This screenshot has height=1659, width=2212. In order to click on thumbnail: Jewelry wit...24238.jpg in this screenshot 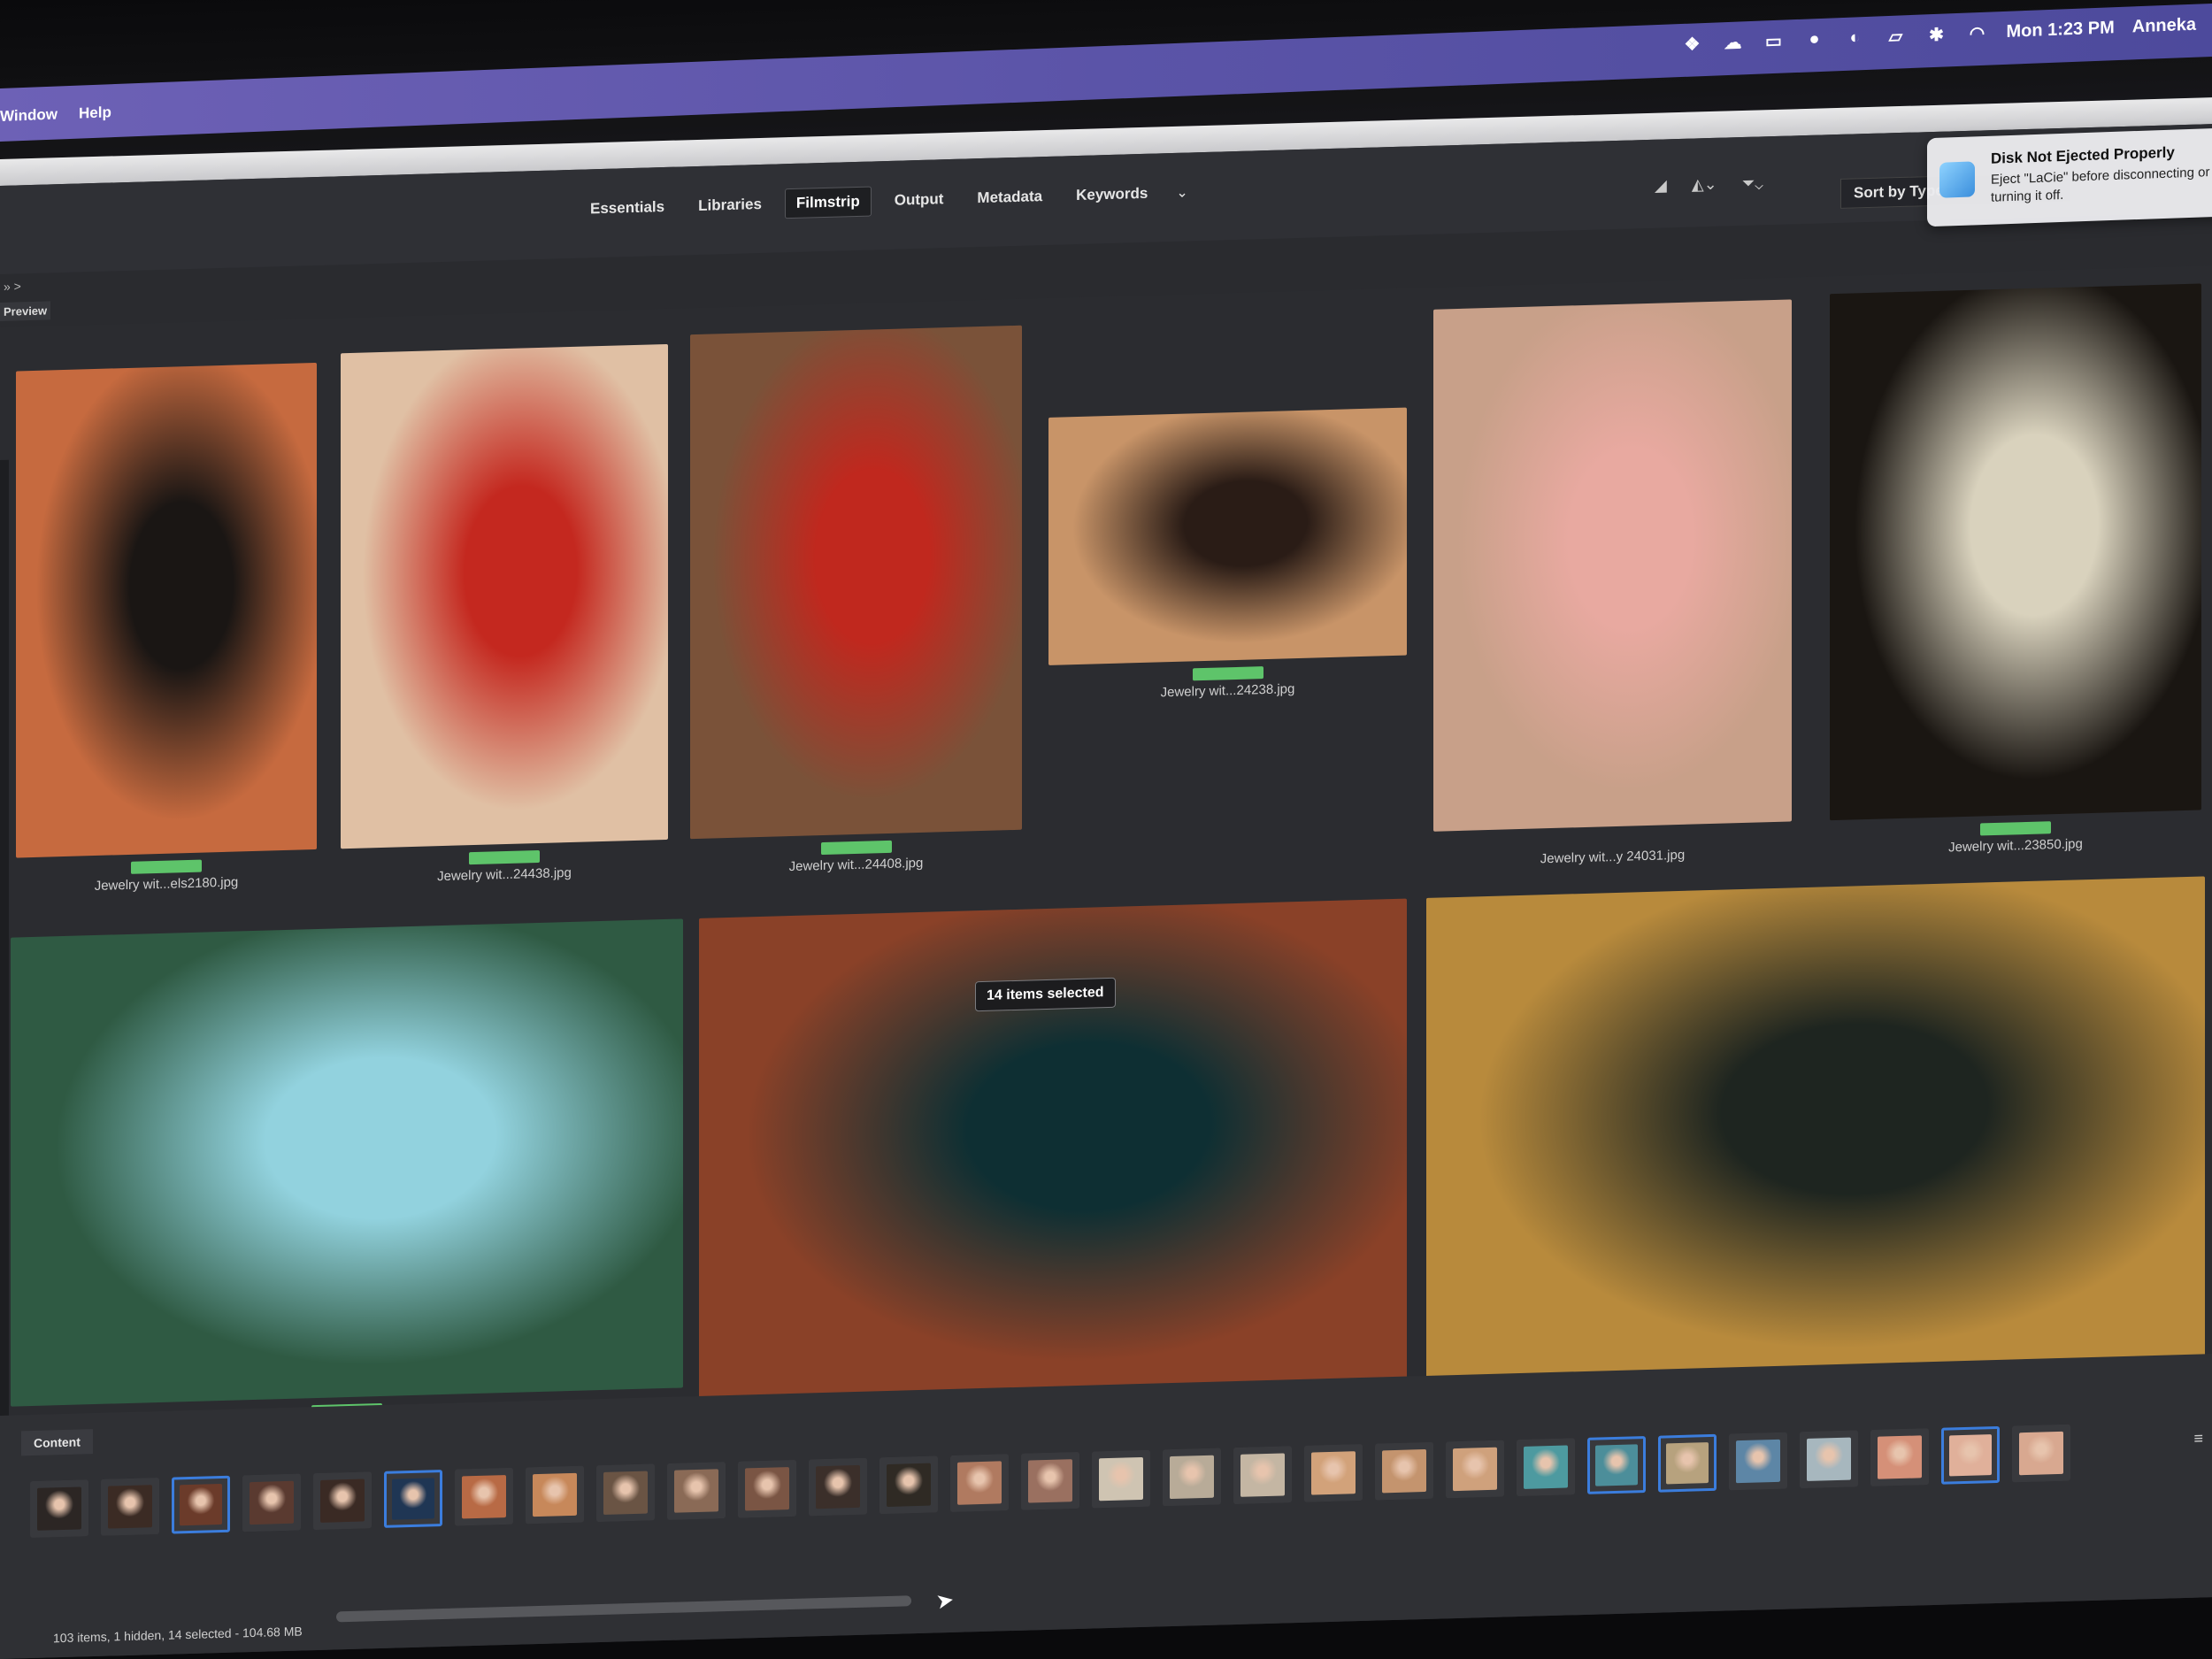, I will do `click(1228, 553)`.